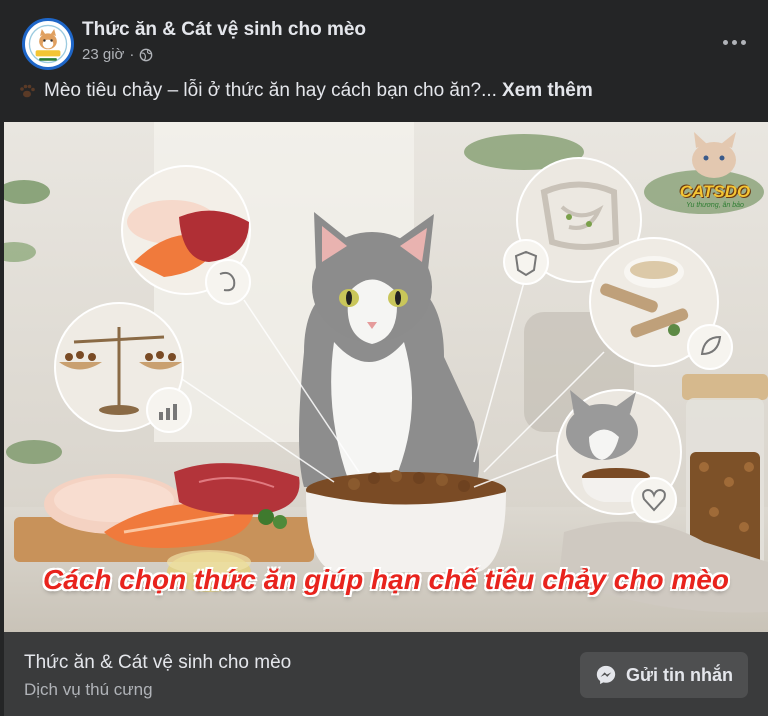 The width and height of the screenshot is (768, 716). What do you see at coordinates (386, 37) in the screenshot?
I see `post-header: Thức ăn & Cát vệ sinh cho mèo 23 giờ ·` at bounding box center [386, 37].